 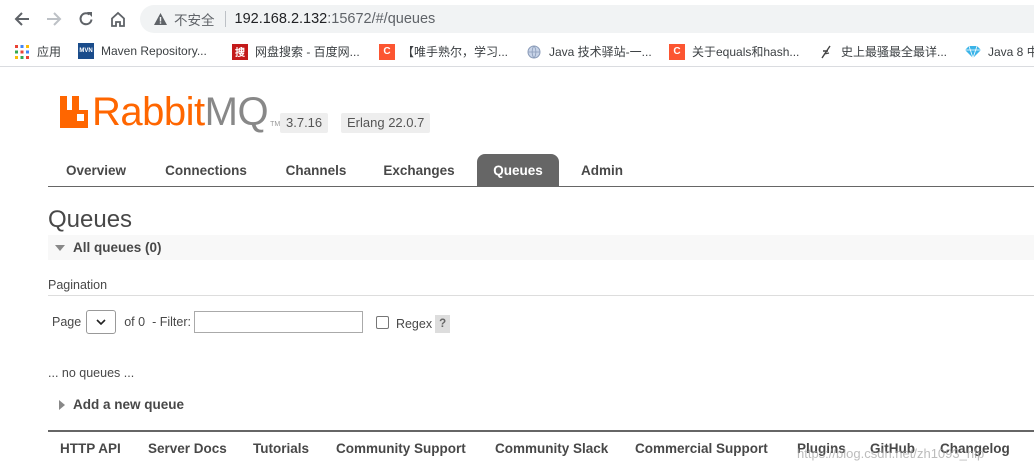 I want to click on version-badge: 3.7.16, so click(x=304, y=123).